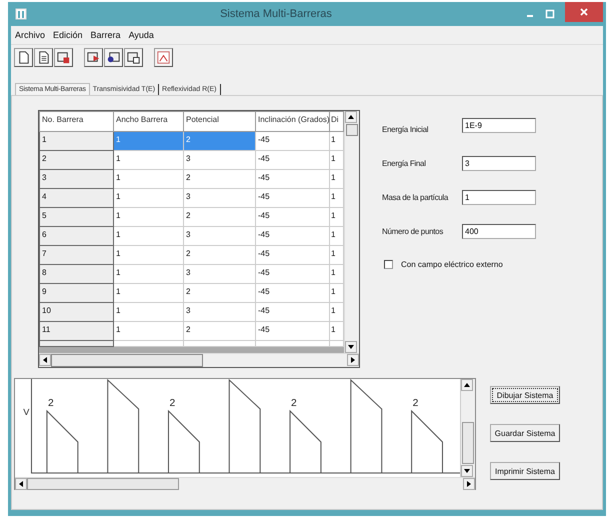 This screenshot has height=518, width=610. Describe the element at coordinates (452, 264) in the screenshot. I see `checkbox-label: Con campo eléctrico externo` at that location.